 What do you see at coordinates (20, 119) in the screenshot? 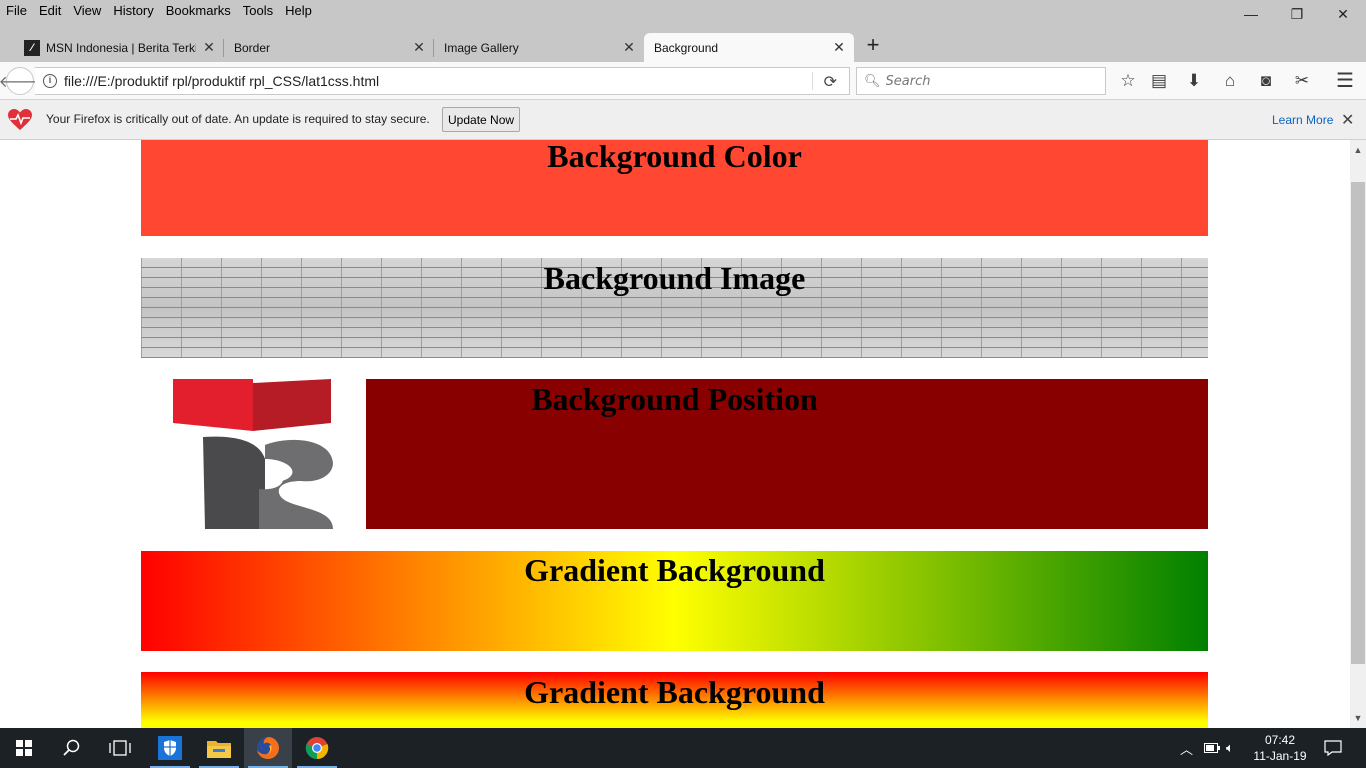
I see `heart-pulse-icon` at bounding box center [20, 119].